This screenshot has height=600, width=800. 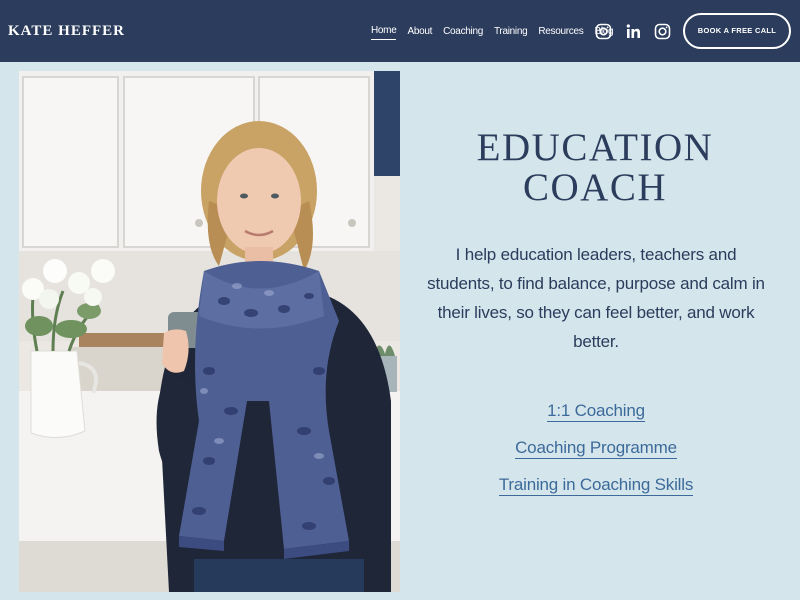 I want to click on link-coaching-programme: Coaching Programme, so click(x=596, y=448).